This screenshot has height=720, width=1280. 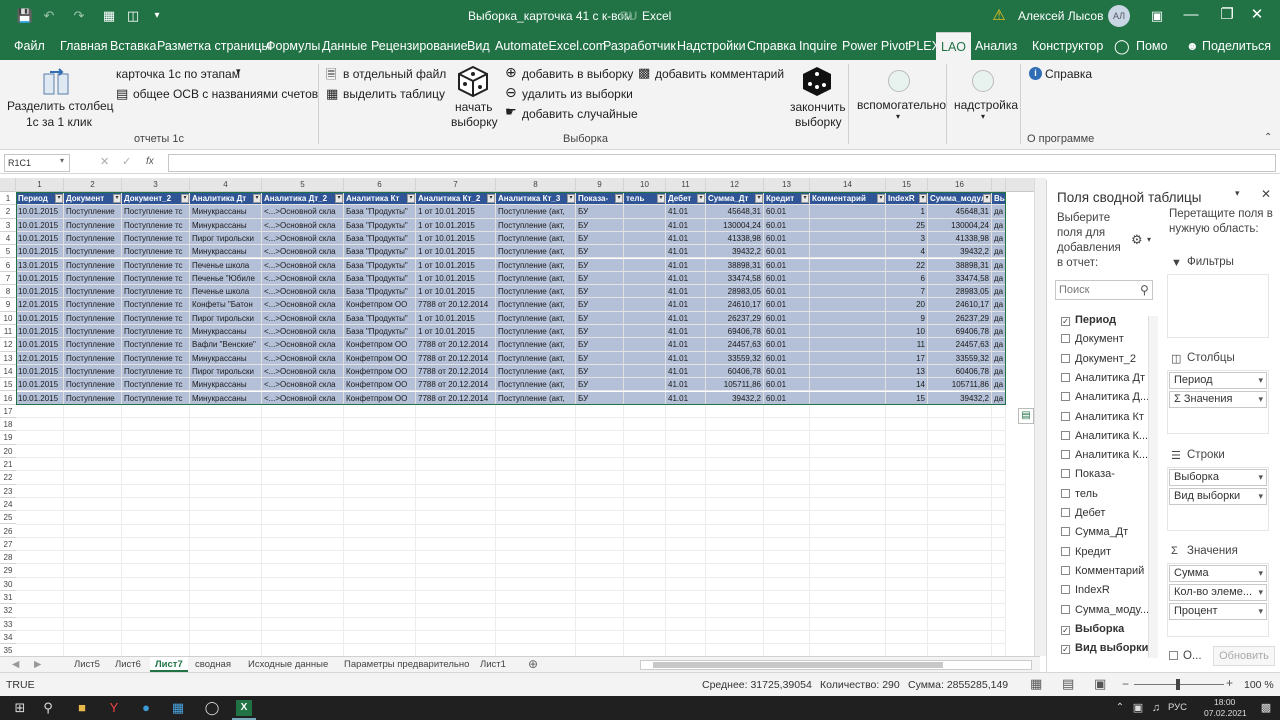 I want to click on field-checkbox: ✓, so click(x=1065, y=650).